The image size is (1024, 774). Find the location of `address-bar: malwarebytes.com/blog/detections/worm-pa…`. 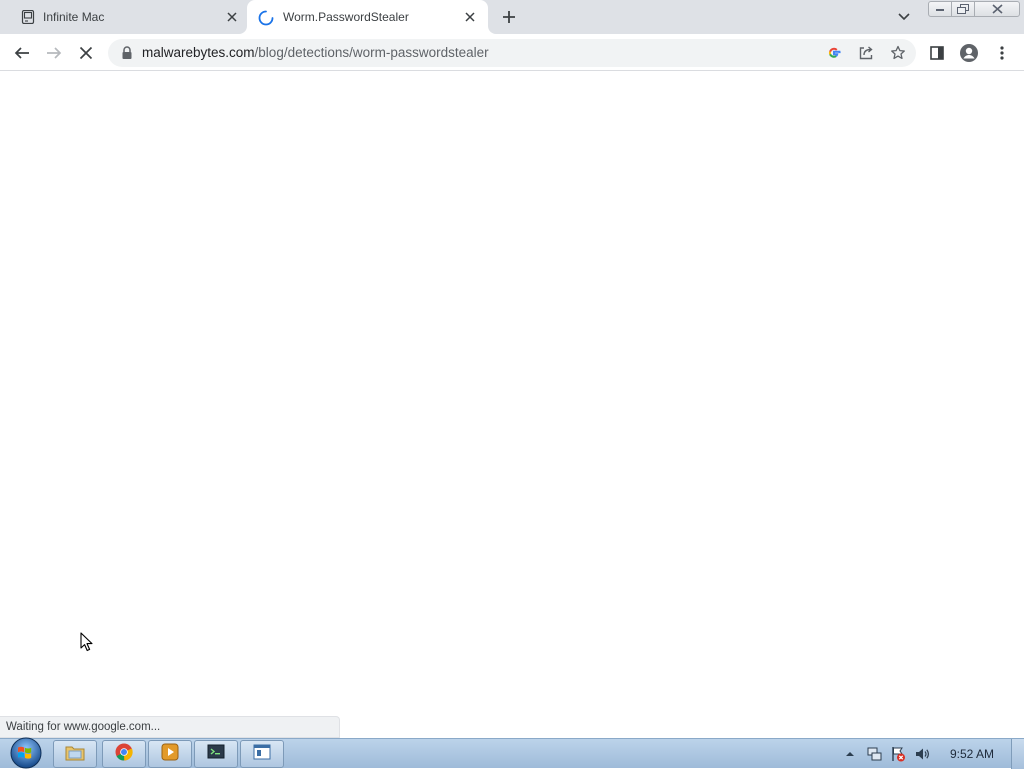

address-bar: malwarebytes.com/blog/detections/worm-pa… is located at coordinates (512, 53).